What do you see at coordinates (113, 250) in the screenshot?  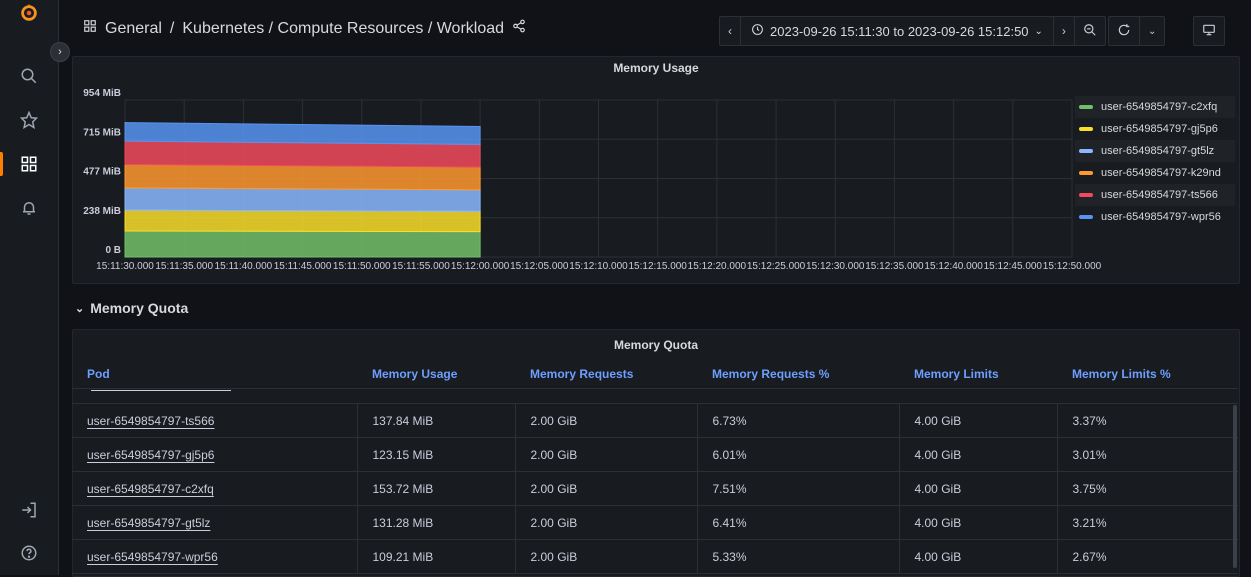 I see `y-tick-label: 0 B` at bounding box center [113, 250].